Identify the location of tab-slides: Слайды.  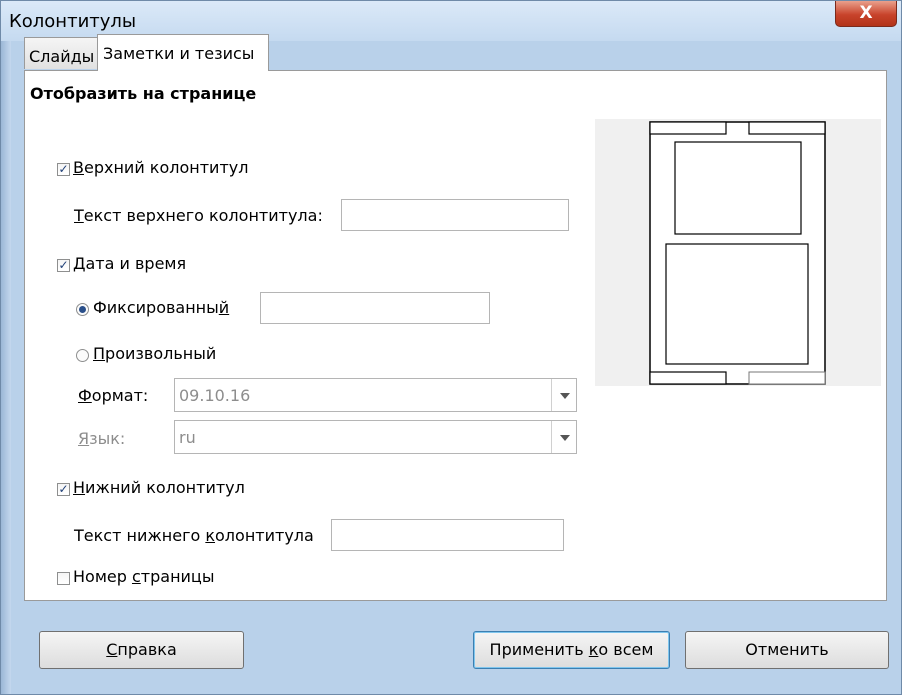
(61, 53).